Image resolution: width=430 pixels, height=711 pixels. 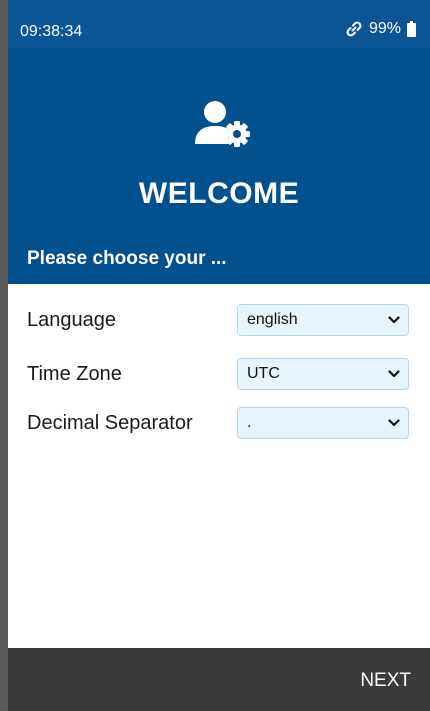 What do you see at coordinates (219, 193) in the screenshot?
I see `page-title: WELCOME` at bounding box center [219, 193].